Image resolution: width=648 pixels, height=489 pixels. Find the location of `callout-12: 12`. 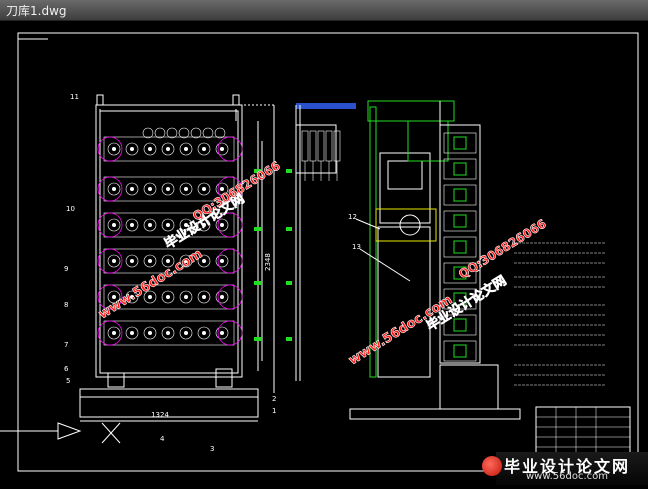

callout-12: 12 is located at coordinates (352, 217).